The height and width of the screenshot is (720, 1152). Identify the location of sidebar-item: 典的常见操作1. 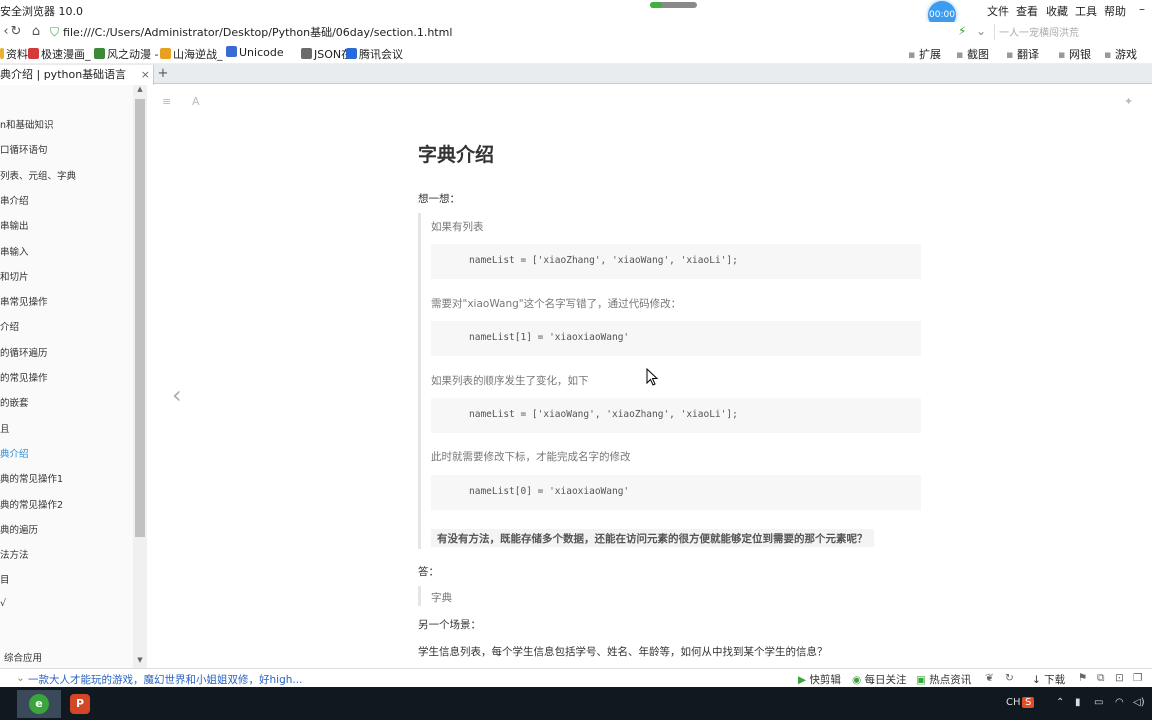
(31, 478).